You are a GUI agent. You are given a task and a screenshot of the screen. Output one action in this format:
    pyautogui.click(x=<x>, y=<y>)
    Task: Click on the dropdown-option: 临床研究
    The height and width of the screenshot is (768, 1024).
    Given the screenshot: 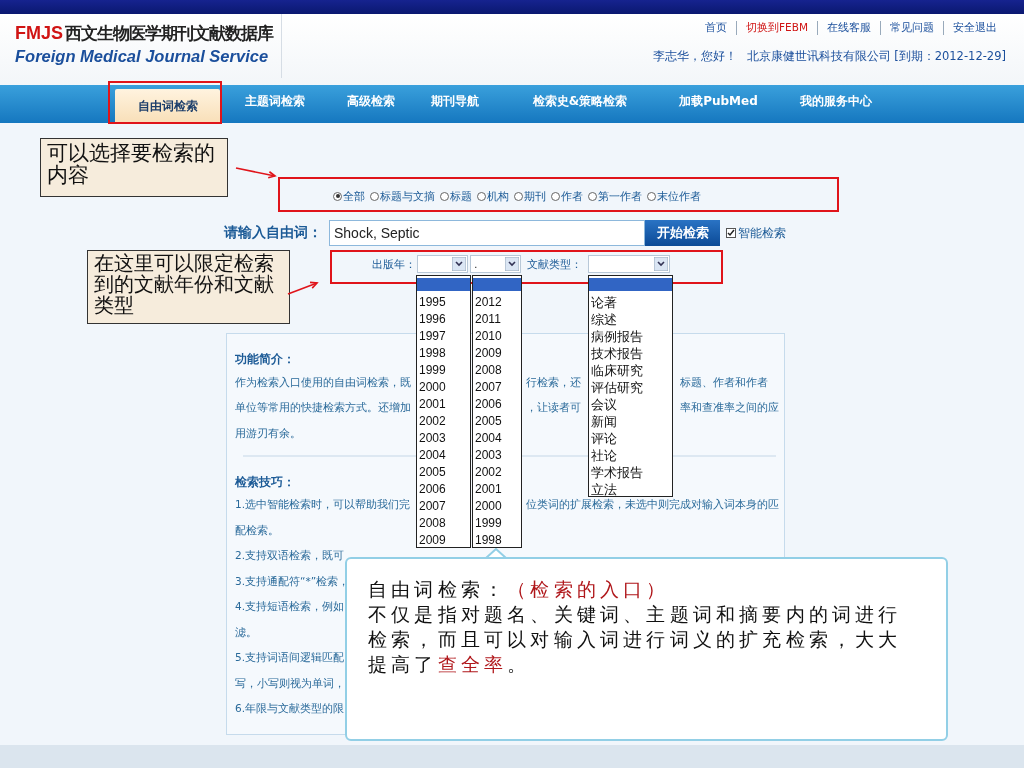 What is the action you would take?
    pyautogui.click(x=630, y=370)
    